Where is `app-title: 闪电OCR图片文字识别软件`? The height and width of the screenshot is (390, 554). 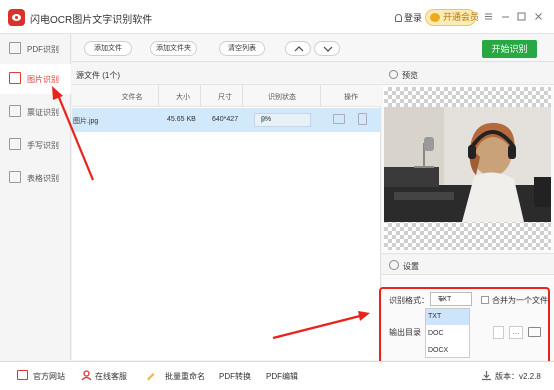 app-title: 闪电OCR图片文字识别软件 is located at coordinates (91, 20).